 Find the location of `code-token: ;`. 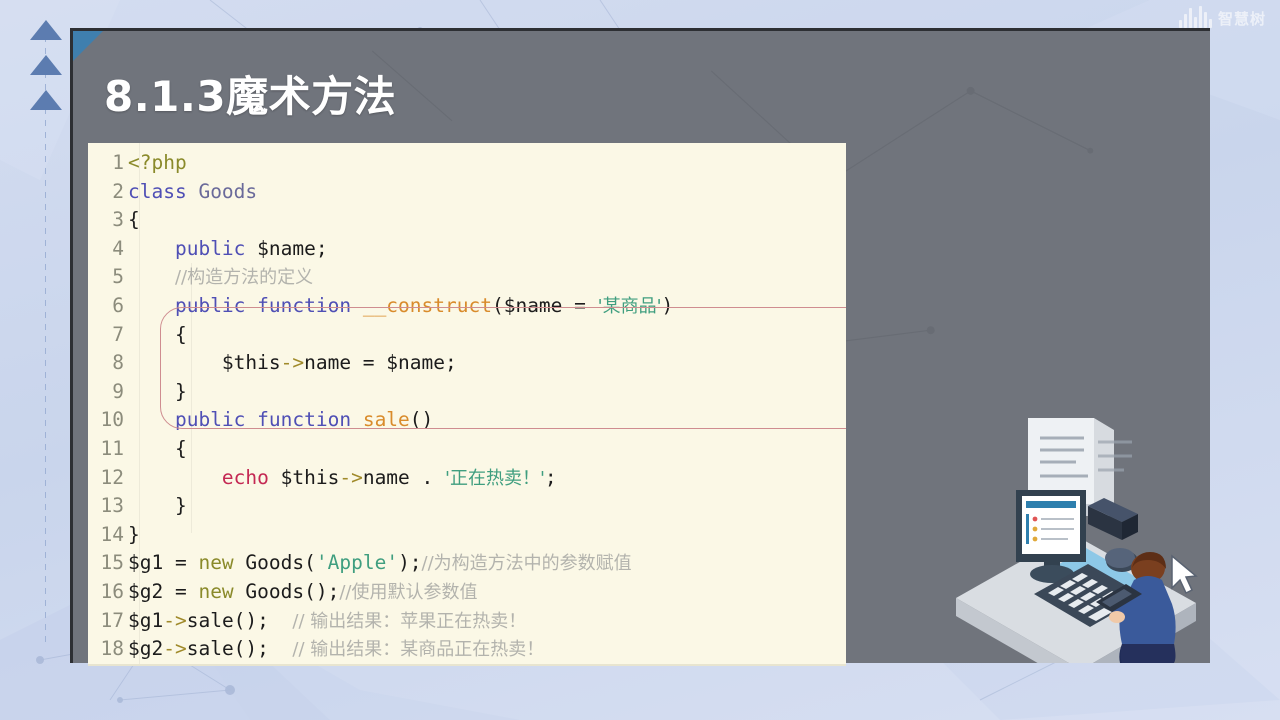

code-token: ; is located at coordinates (550, 477).